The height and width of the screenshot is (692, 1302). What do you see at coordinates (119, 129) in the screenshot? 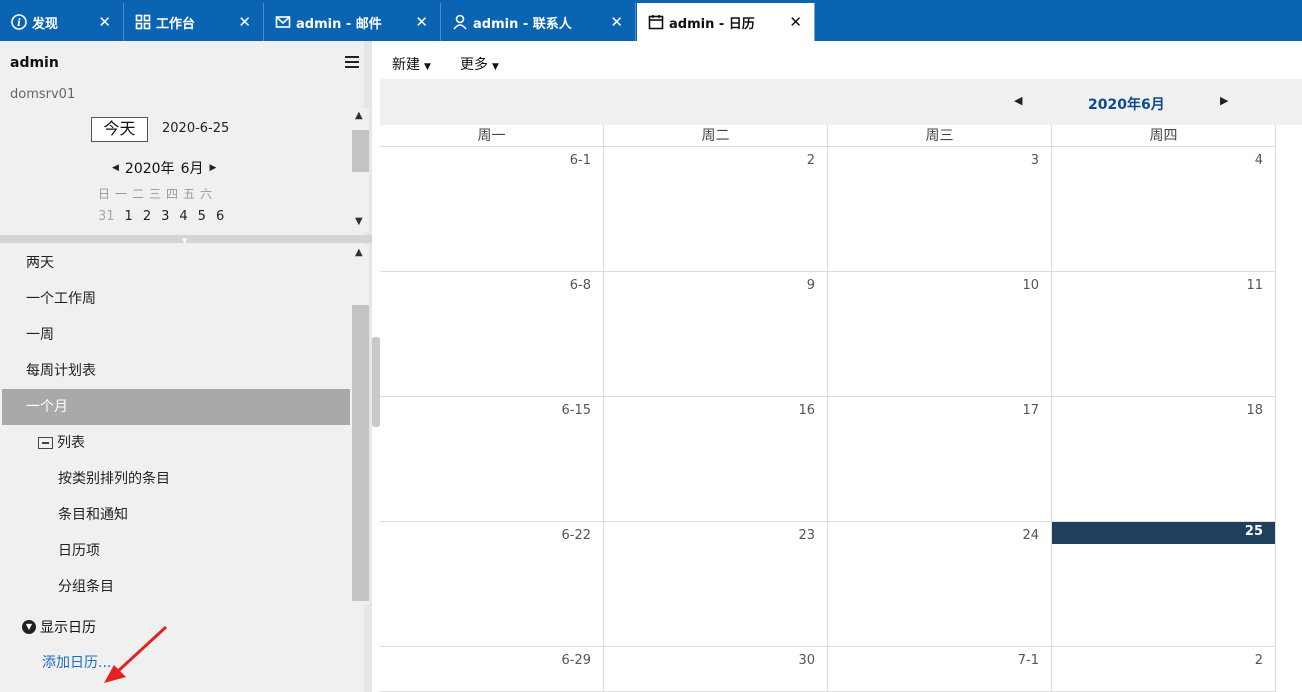
I see `today-button: 今天` at bounding box center [119, 129].